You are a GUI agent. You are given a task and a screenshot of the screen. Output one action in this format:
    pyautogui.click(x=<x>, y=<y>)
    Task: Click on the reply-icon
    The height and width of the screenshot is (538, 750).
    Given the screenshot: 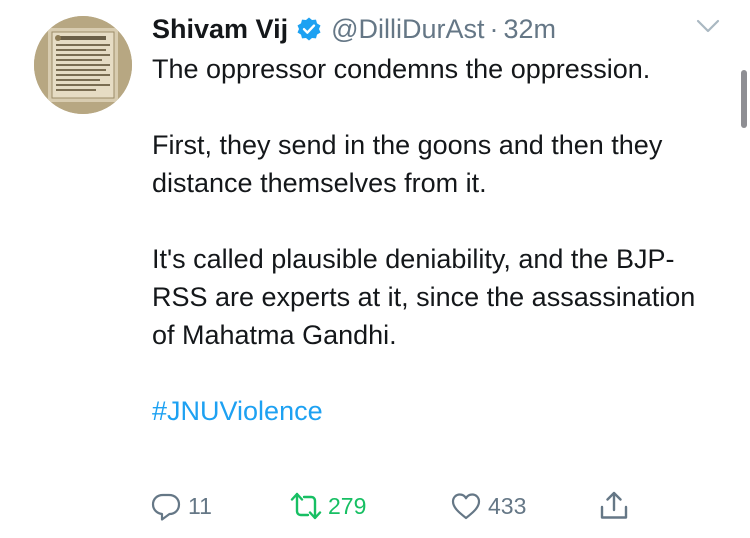 What is the action you would take?
    pyautogui.click(x=166, y=506)
    